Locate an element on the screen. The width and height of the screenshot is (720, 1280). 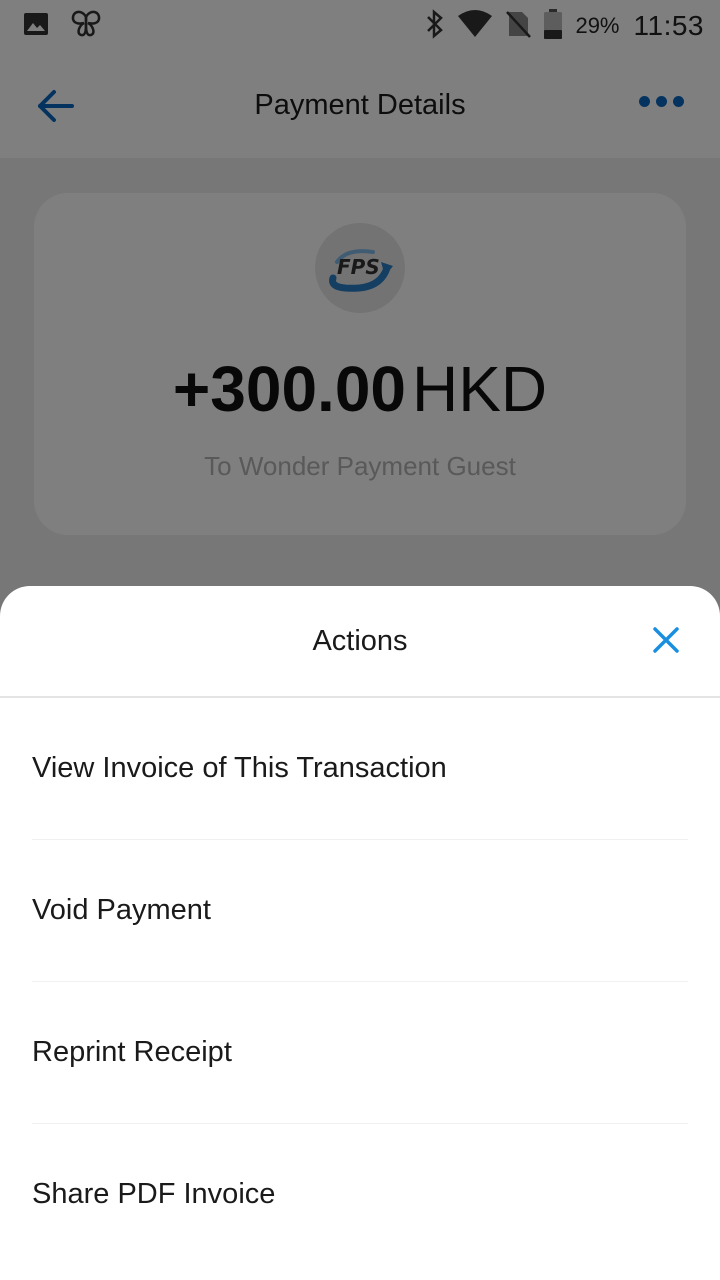
close-icon is located at coordinates (666, 640).